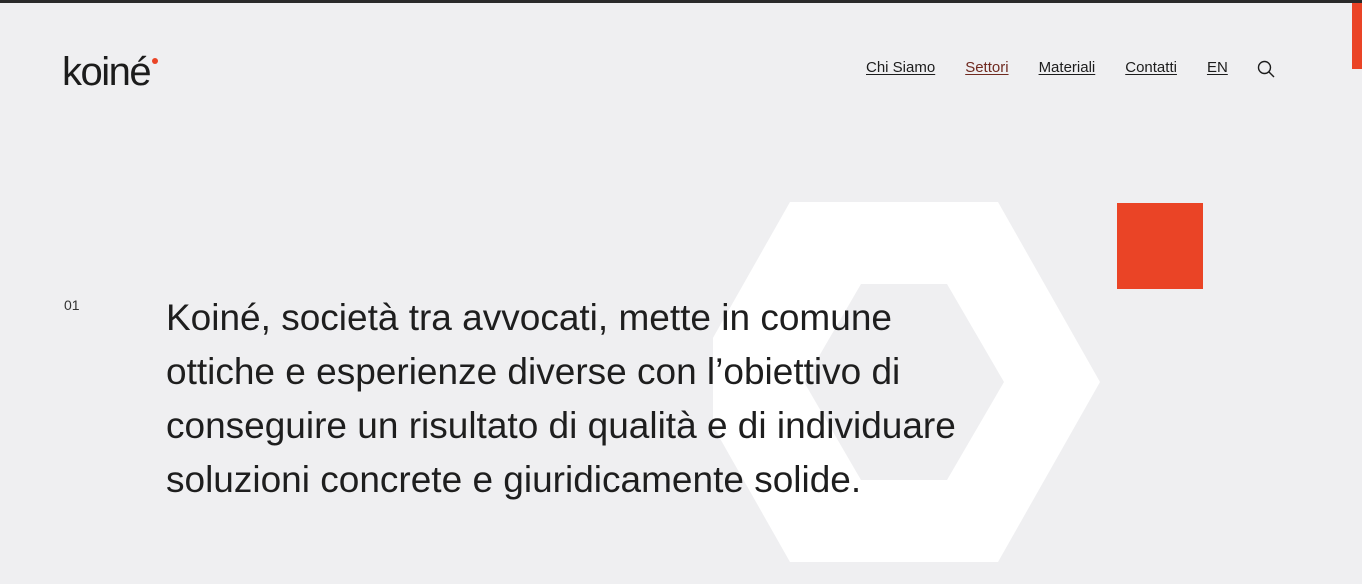 This screenshot has height=584, width=1362. I want to click on main-nav: Chi Siamo Settori Materiali Contatti EN, so click(1071, 67).